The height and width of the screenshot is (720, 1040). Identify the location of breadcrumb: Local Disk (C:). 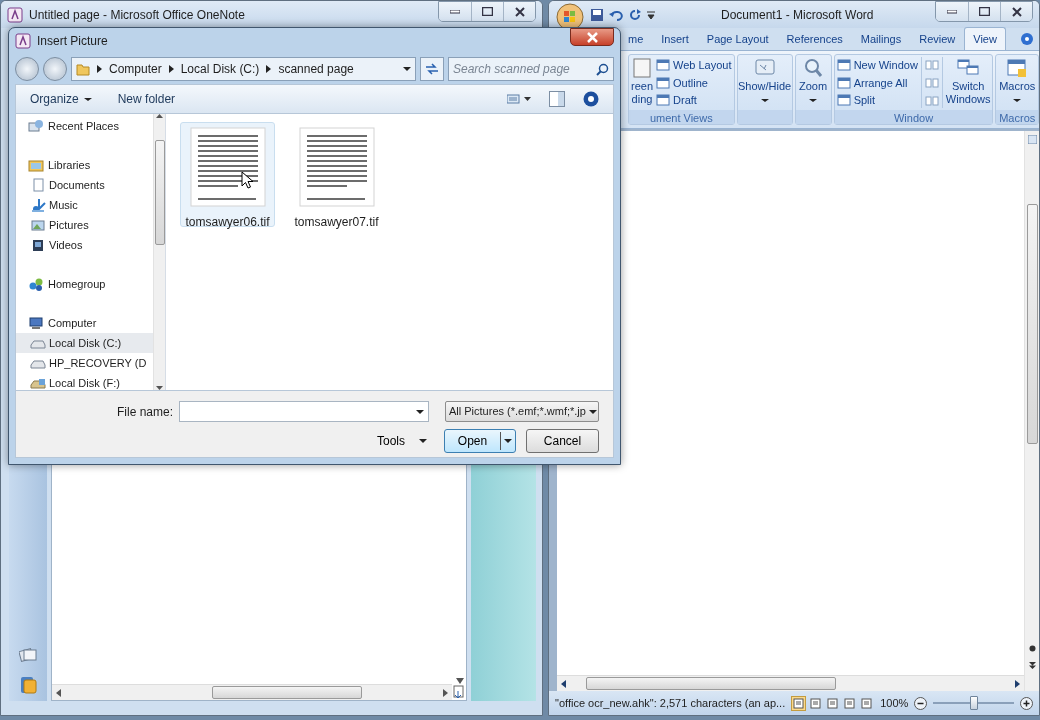
(220, 69).